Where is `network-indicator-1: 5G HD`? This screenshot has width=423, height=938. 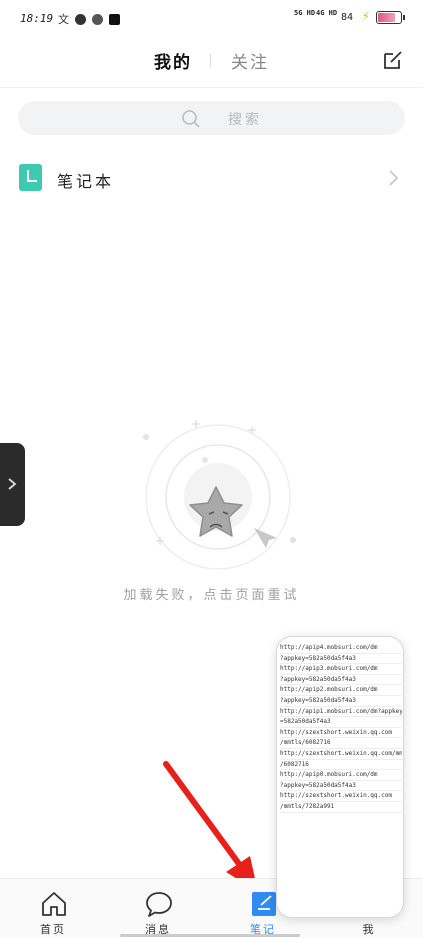 network-indicator-1: 5G HD is located at coordinates (305, 13).